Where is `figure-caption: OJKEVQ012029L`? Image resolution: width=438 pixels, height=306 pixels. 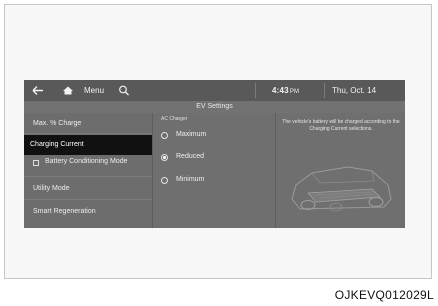
figure-caption: OJKEVQ012029L is located at coordinates (384, 295).